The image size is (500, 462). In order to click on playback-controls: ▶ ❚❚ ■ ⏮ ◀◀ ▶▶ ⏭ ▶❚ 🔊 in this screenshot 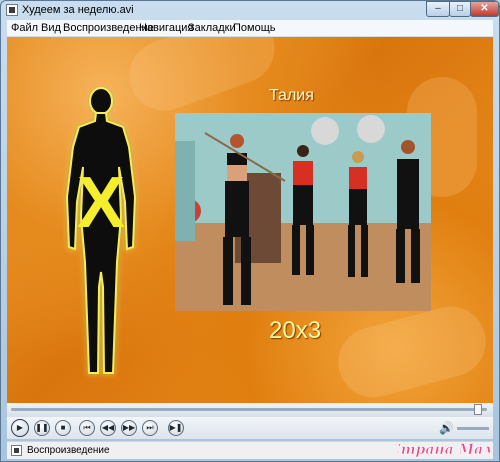, I will do `click(250, 428)`.